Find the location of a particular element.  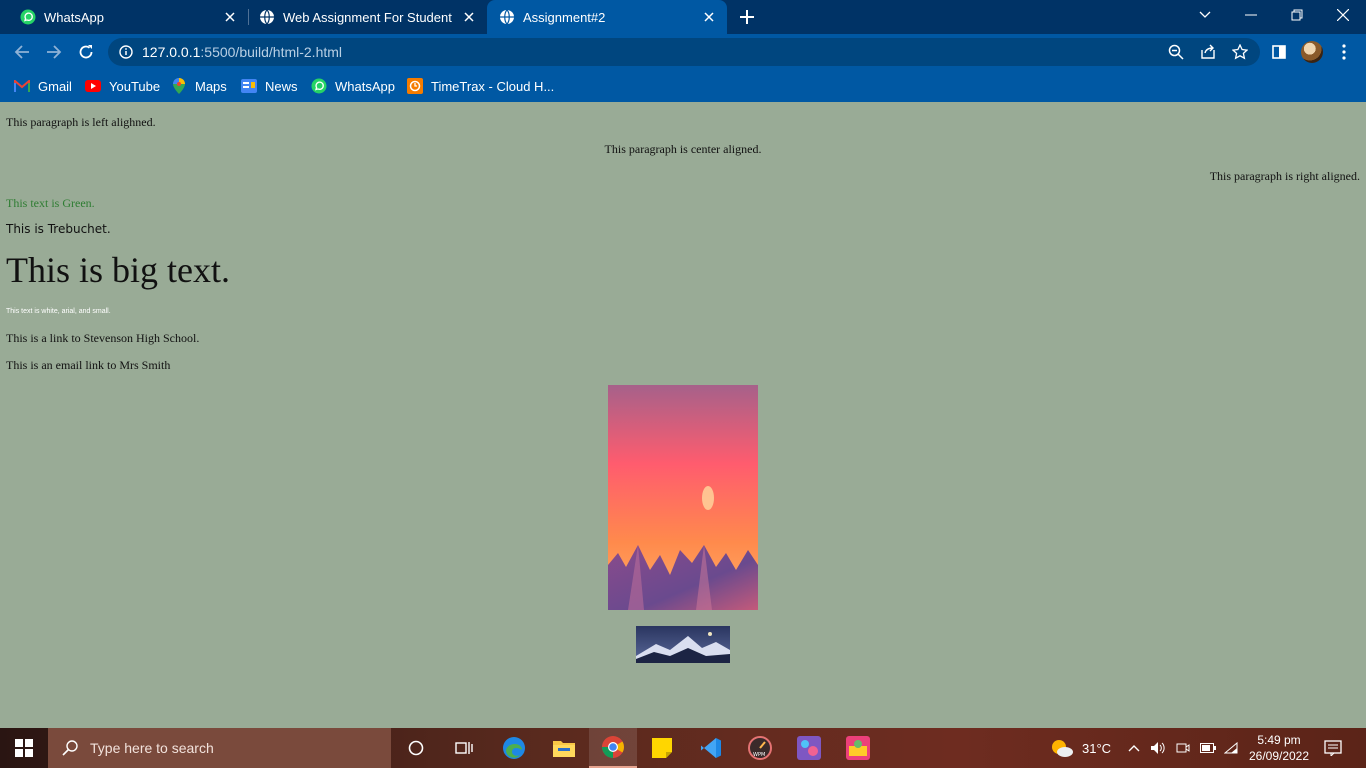

system-clock: 5:49 pm 26/09/2022 is located at coordinates (1279, 748).